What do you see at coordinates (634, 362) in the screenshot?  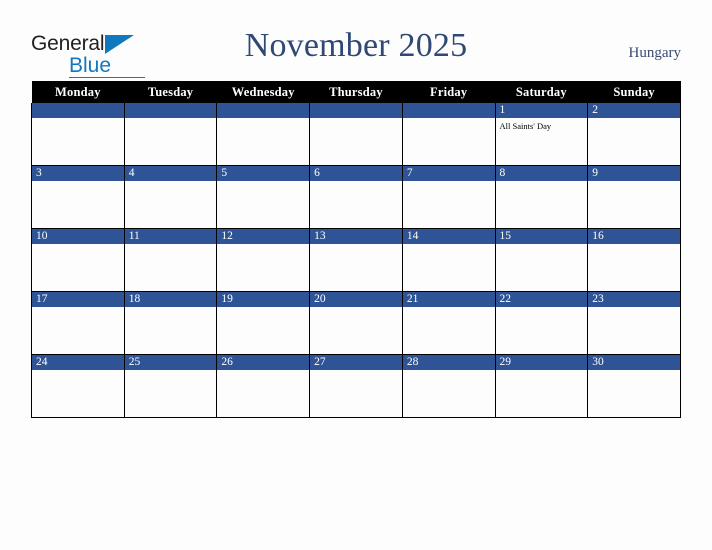 I see `day-number: 30` at bounding box center [634, 362].